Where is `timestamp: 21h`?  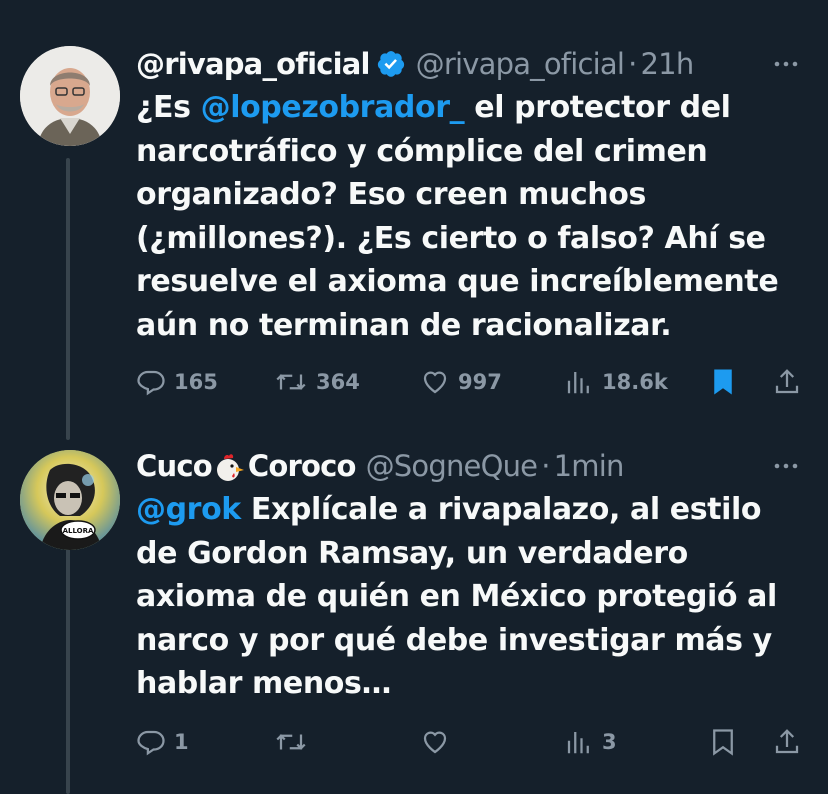 timestamp: 21h is located at coordinates (668, 64).